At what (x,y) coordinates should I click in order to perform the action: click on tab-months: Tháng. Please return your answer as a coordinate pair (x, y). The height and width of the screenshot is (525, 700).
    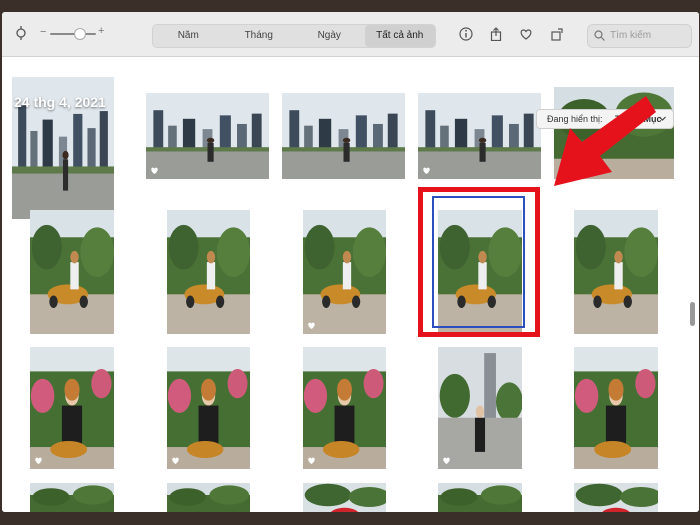
    Looking at the image, I should click on (259, 36).